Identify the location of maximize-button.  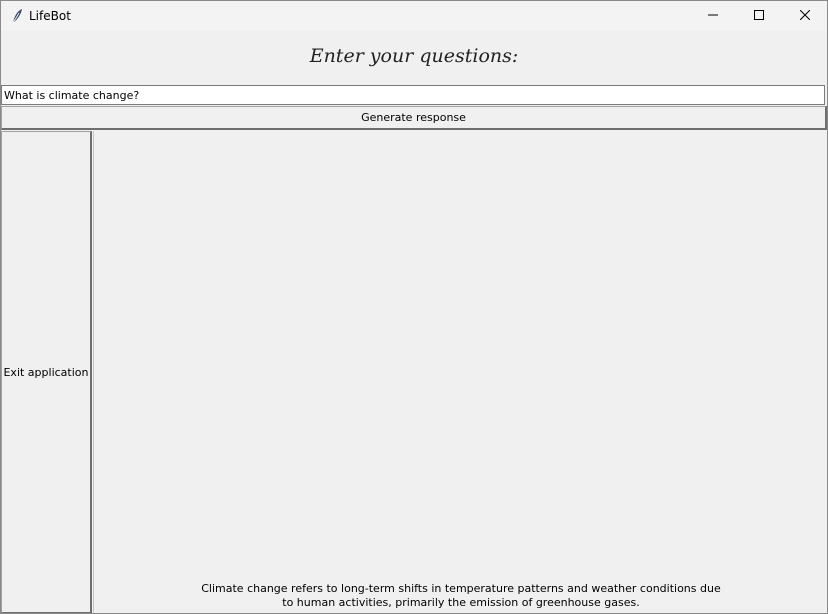
(759, 16).